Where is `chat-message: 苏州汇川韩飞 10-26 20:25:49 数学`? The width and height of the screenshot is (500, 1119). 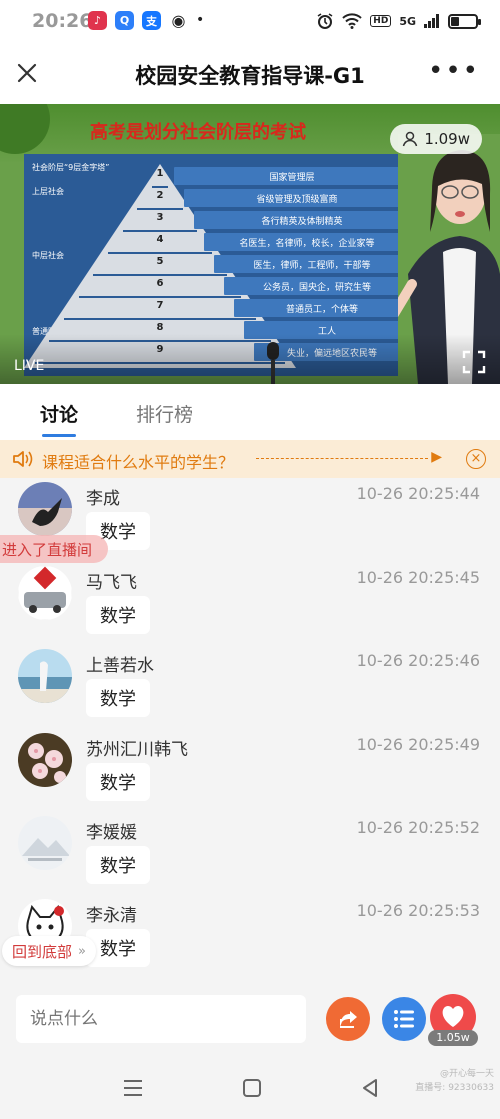
chat-message: 苏州汇川韩飞 10-26 20:25:49 数学 is located at coordinates (250, 770).